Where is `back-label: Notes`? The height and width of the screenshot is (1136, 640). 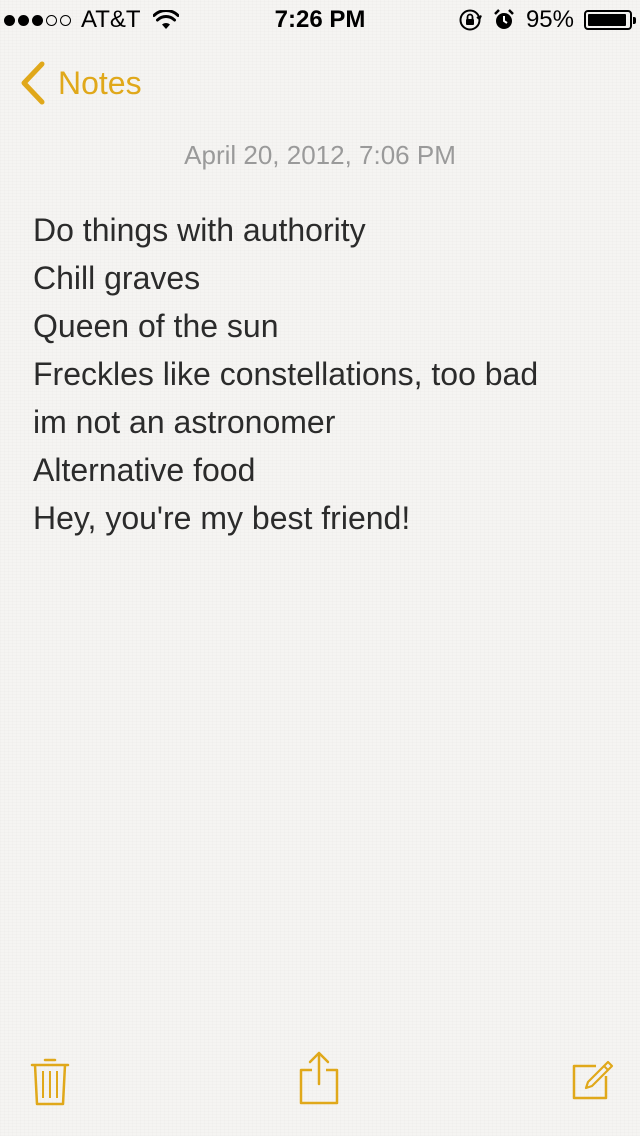
back-label: Notes is located at coordinates (100, 82).